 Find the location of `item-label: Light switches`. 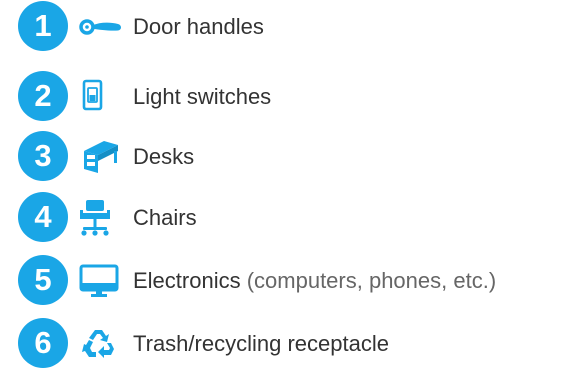

item-label: Light switches is located at coordinates (202, 97).